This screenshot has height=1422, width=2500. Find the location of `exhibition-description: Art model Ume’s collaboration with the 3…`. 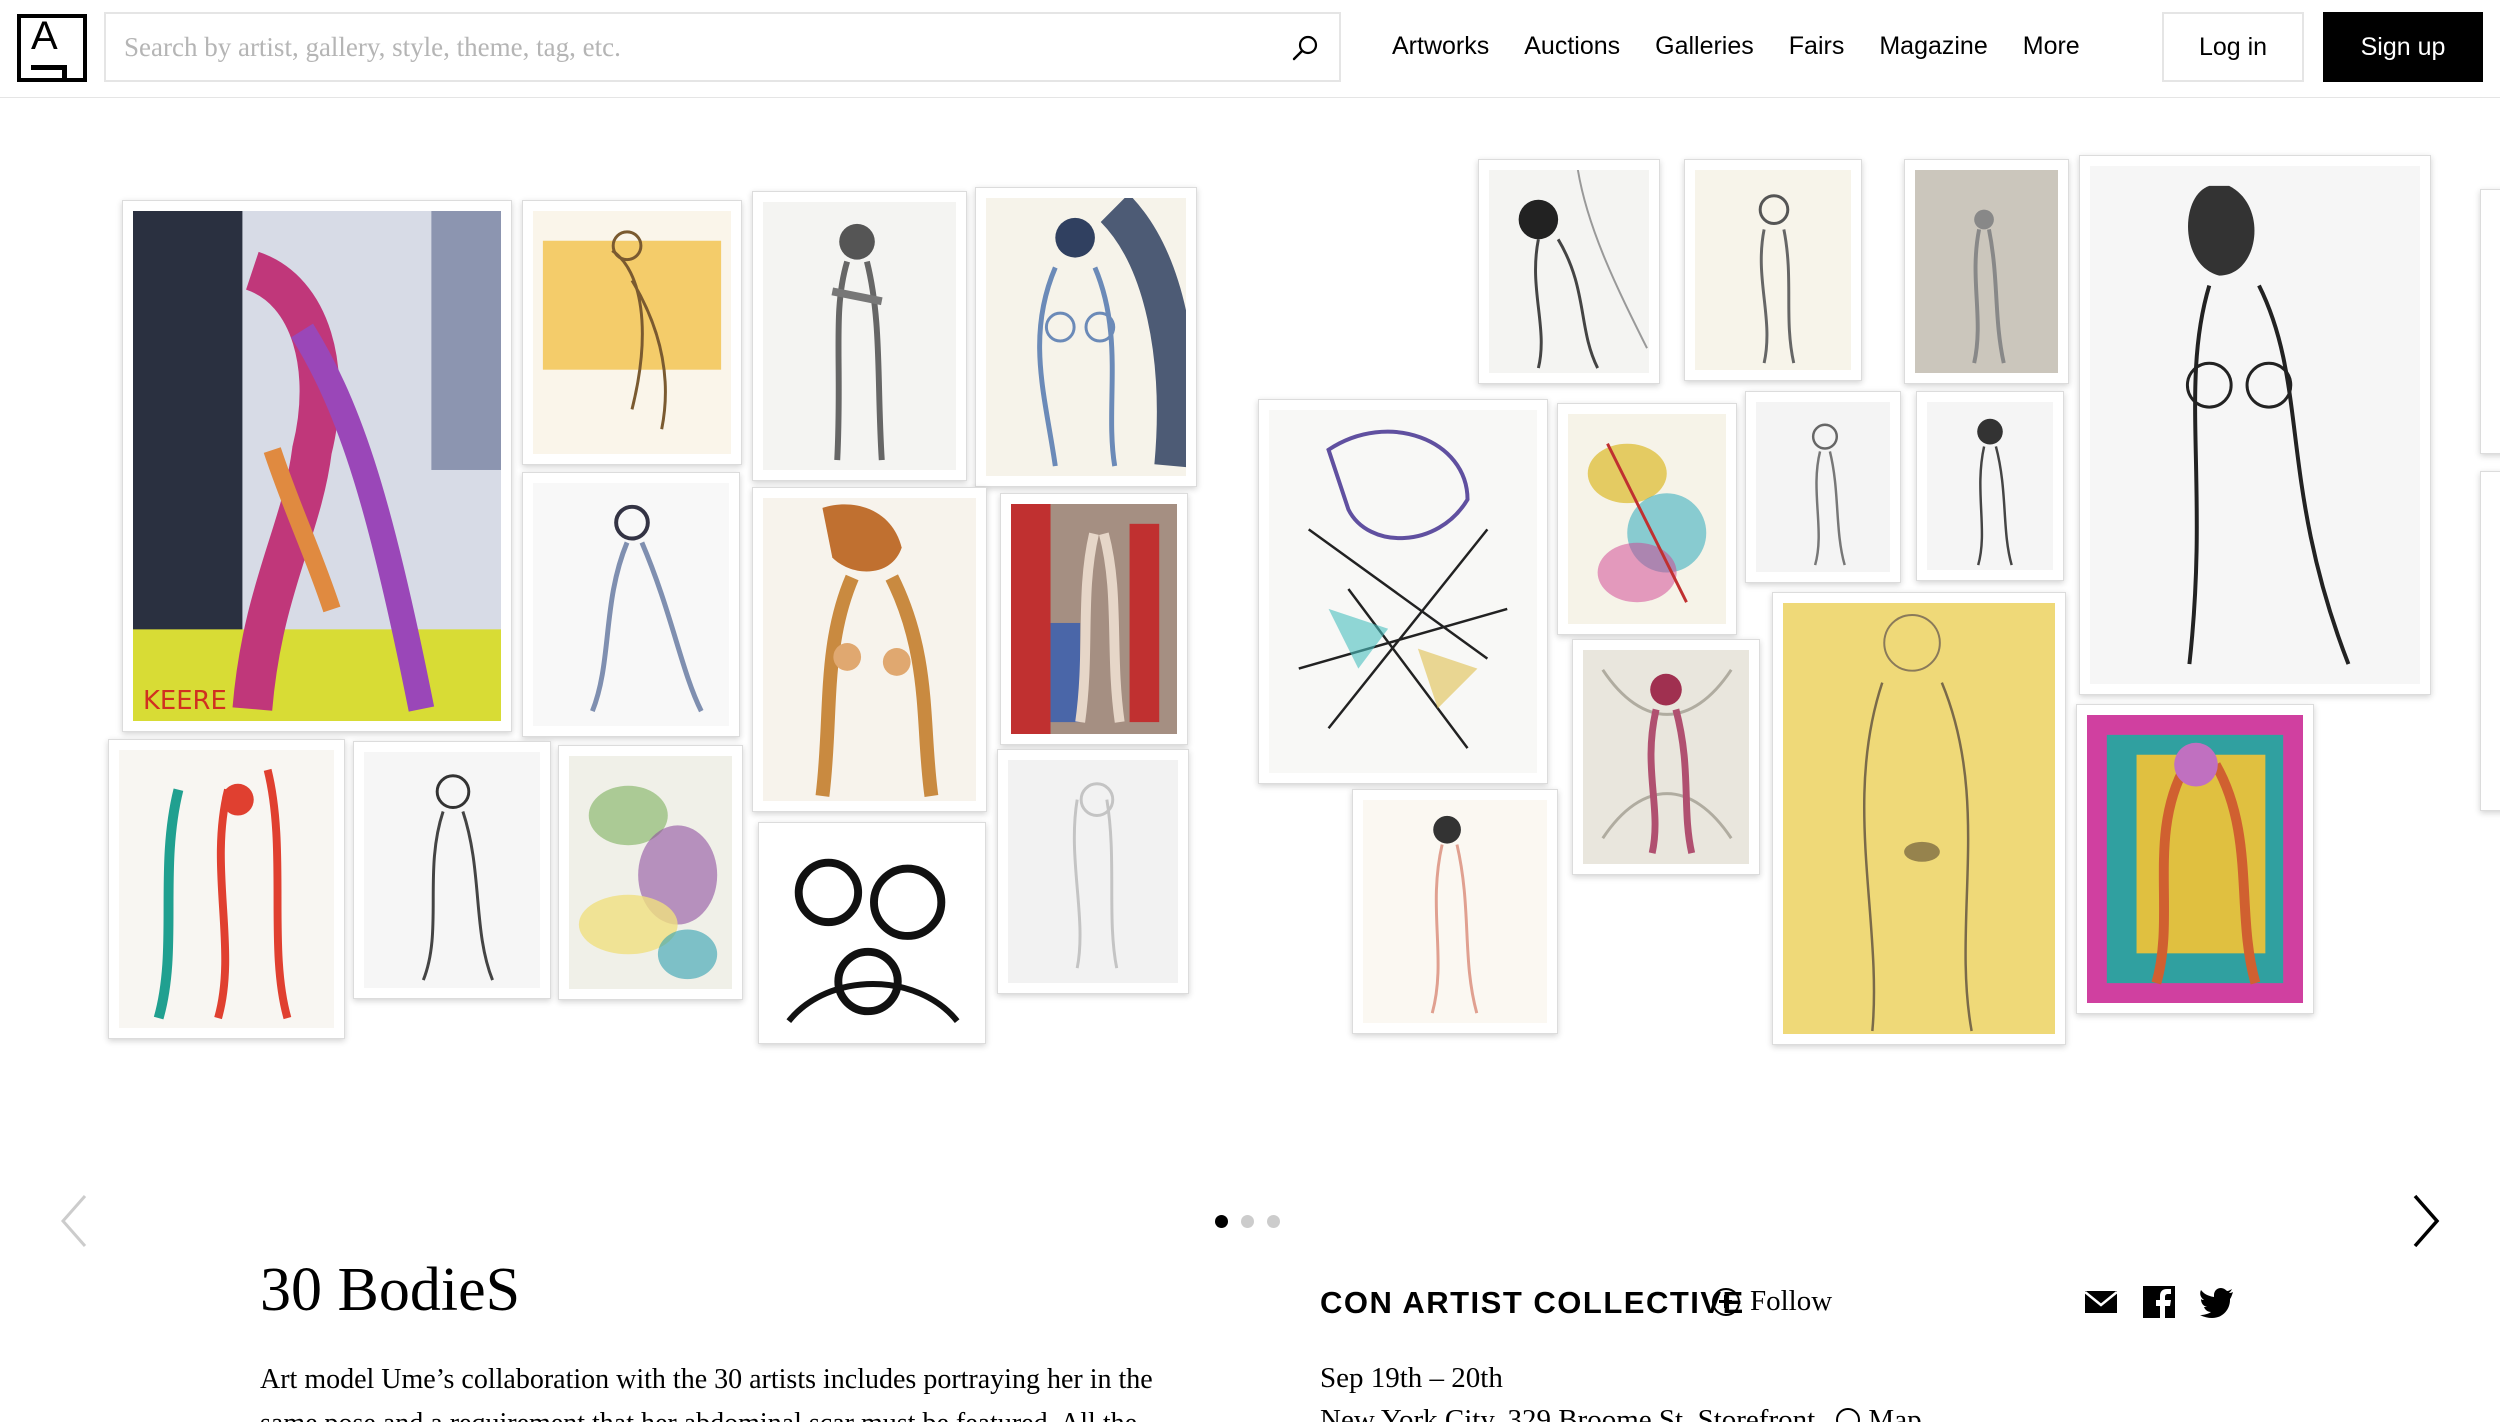

exhibition-description: Art model Ume’s collaboration with the 3… is located at coordinates (706, 1393).